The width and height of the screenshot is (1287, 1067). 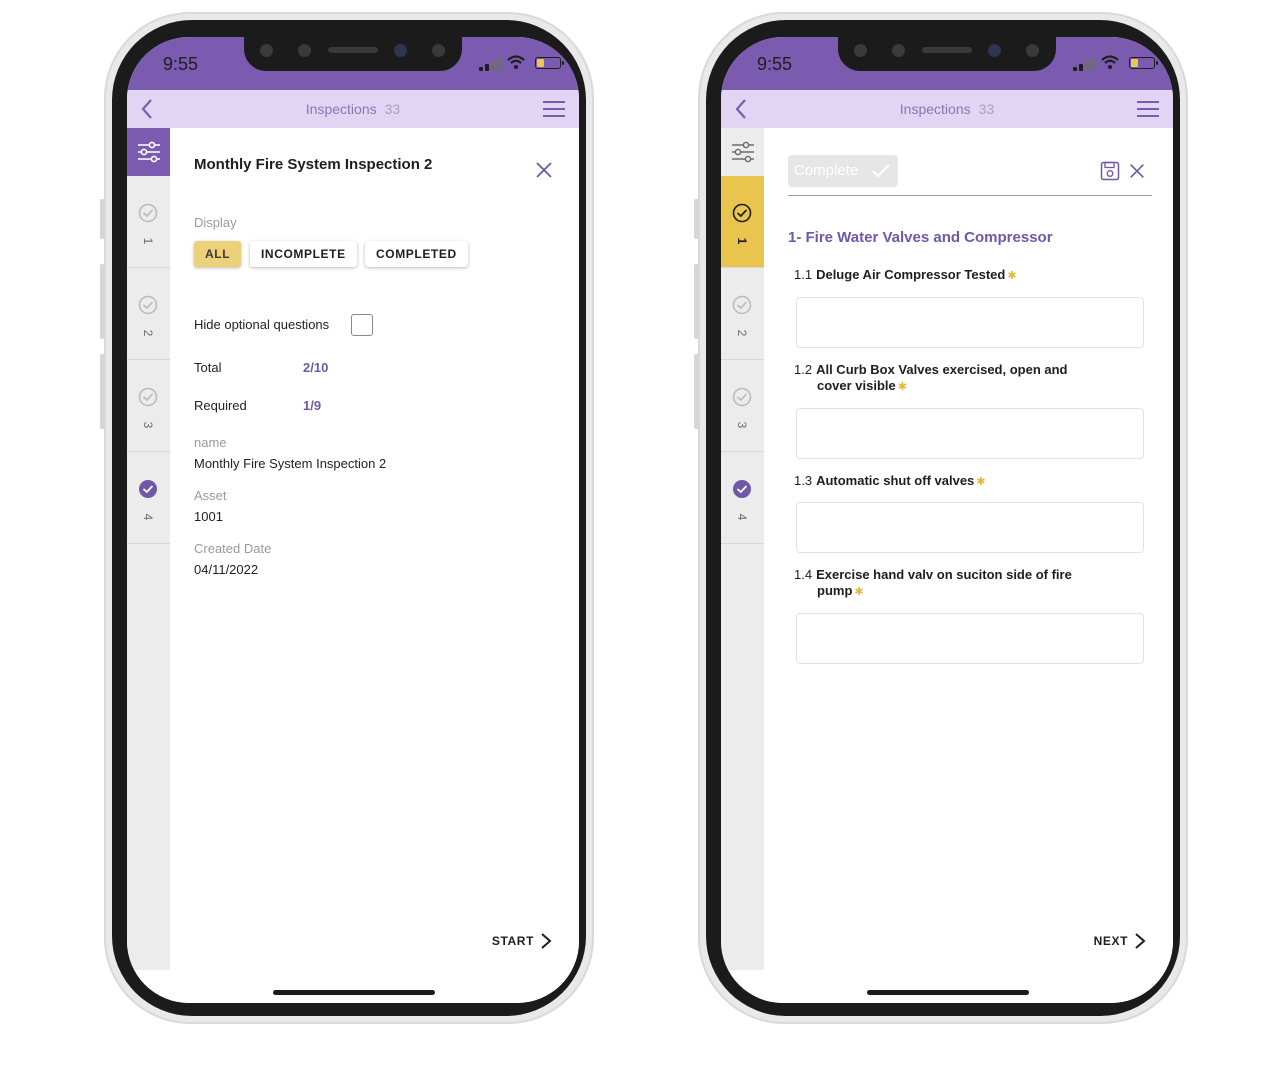 I want to click on checkmark-icon, so click(x=881, y=171).